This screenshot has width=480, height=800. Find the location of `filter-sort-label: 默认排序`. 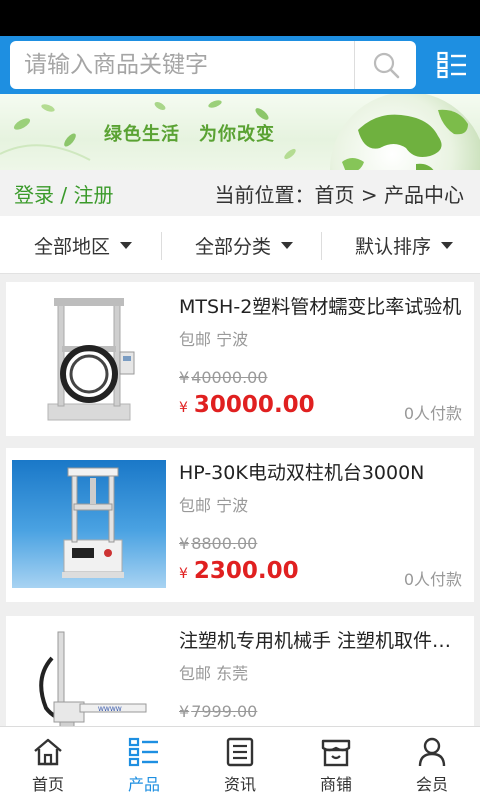

filter-sort-label: 默认排序 is located at coordinates (393, 246).